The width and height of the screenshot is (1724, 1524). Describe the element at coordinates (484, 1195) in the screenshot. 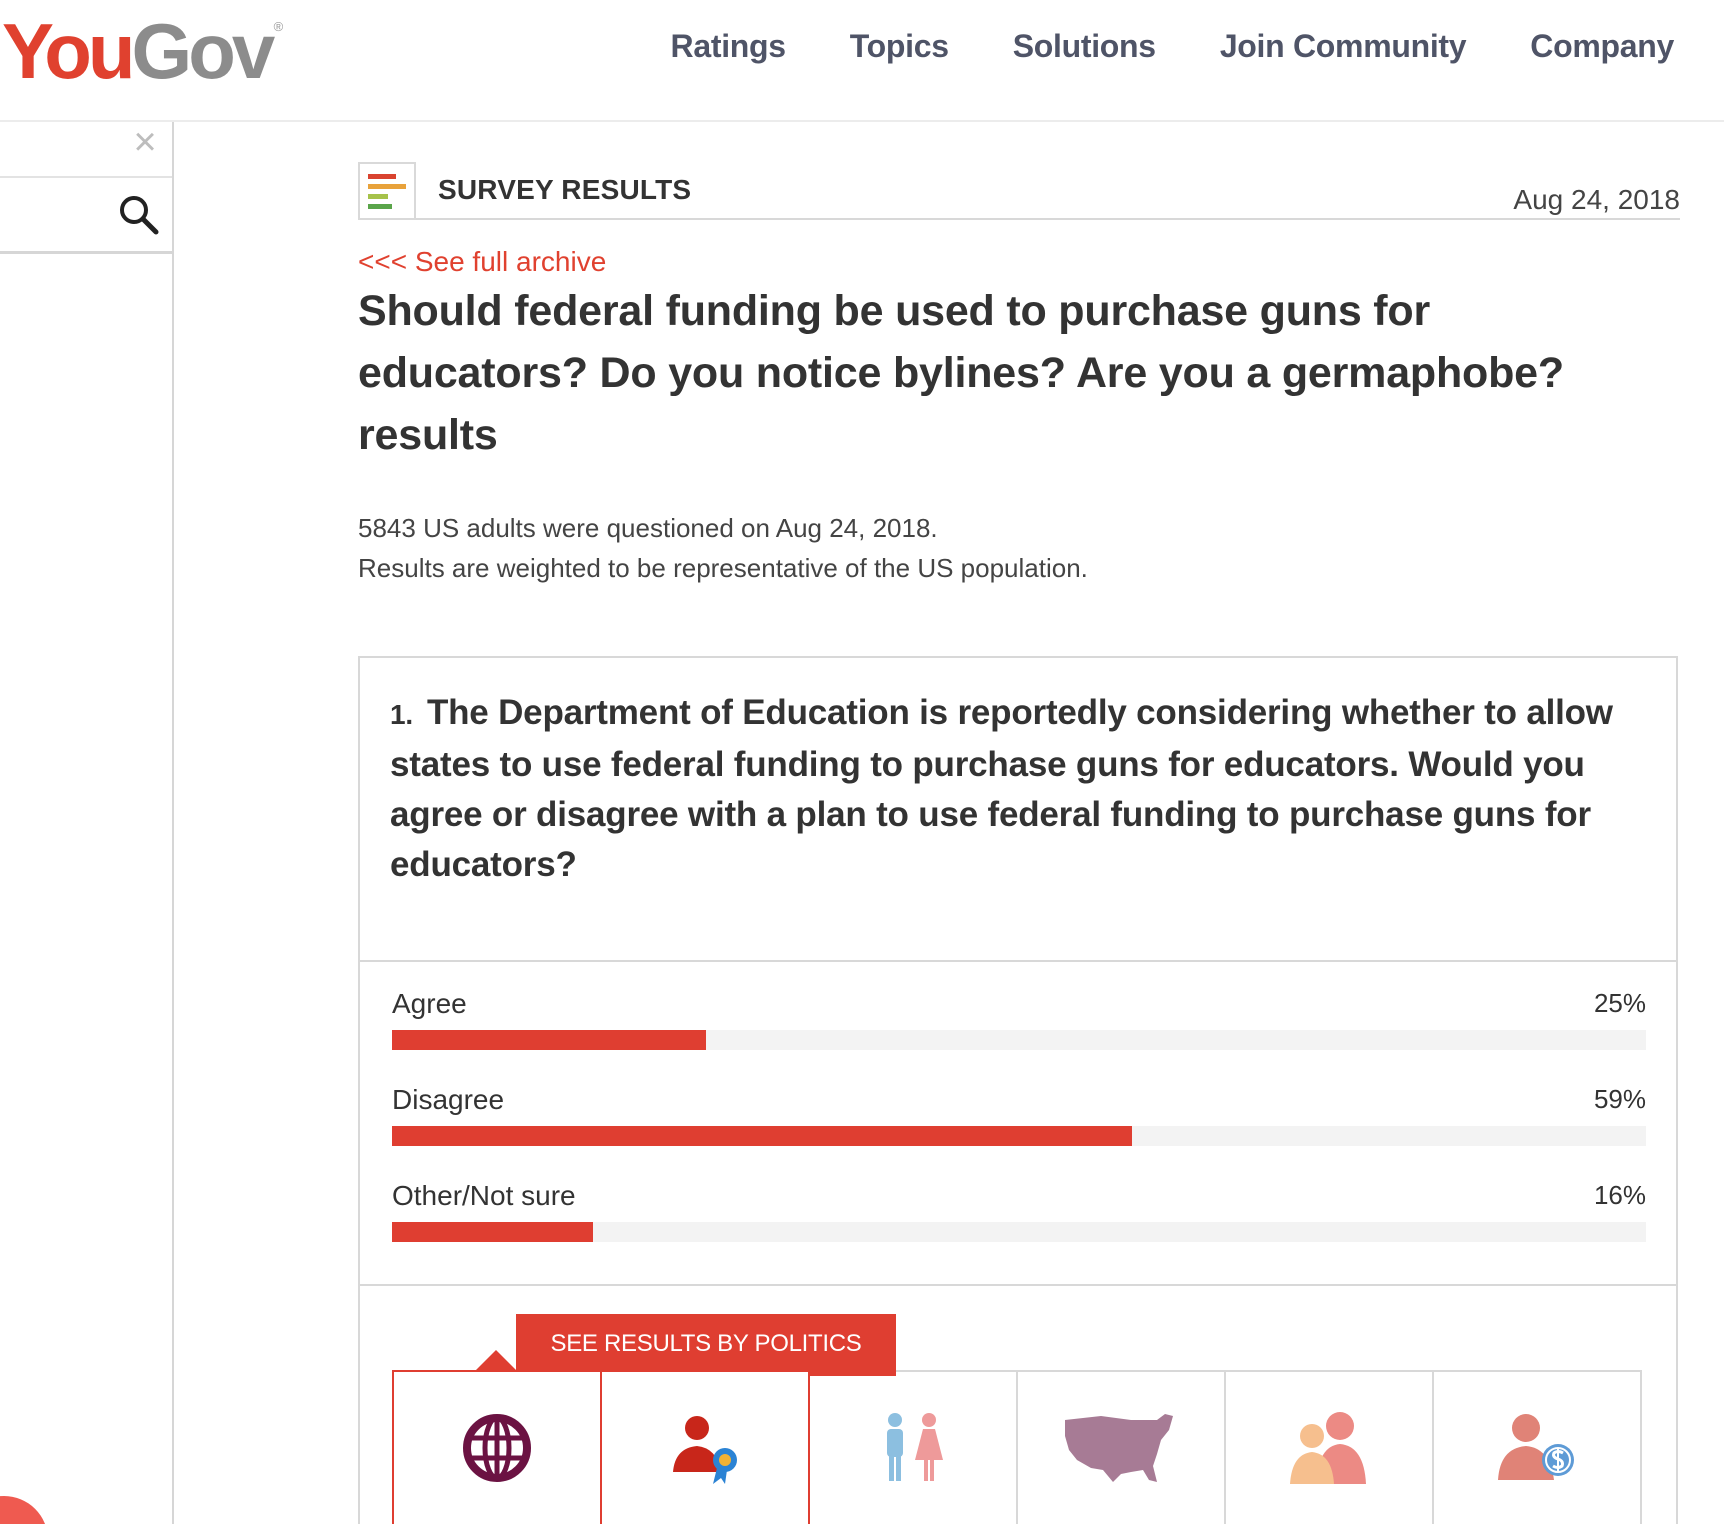

I see `answer-label: Other/Not sure` at that location.